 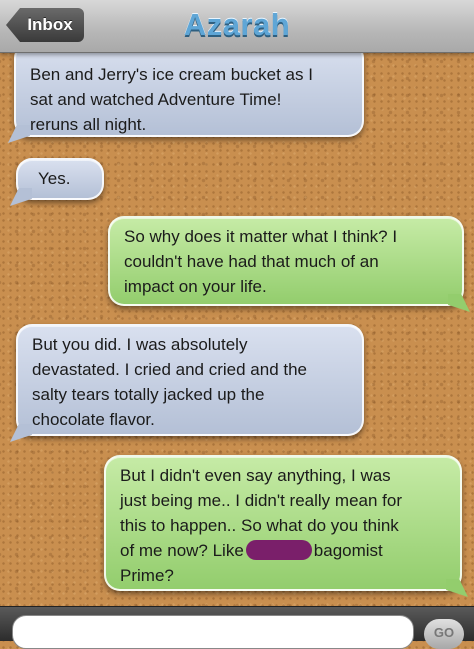 I want to click on nav-bar: Inbox Azarah, so click(x=237, y=26).